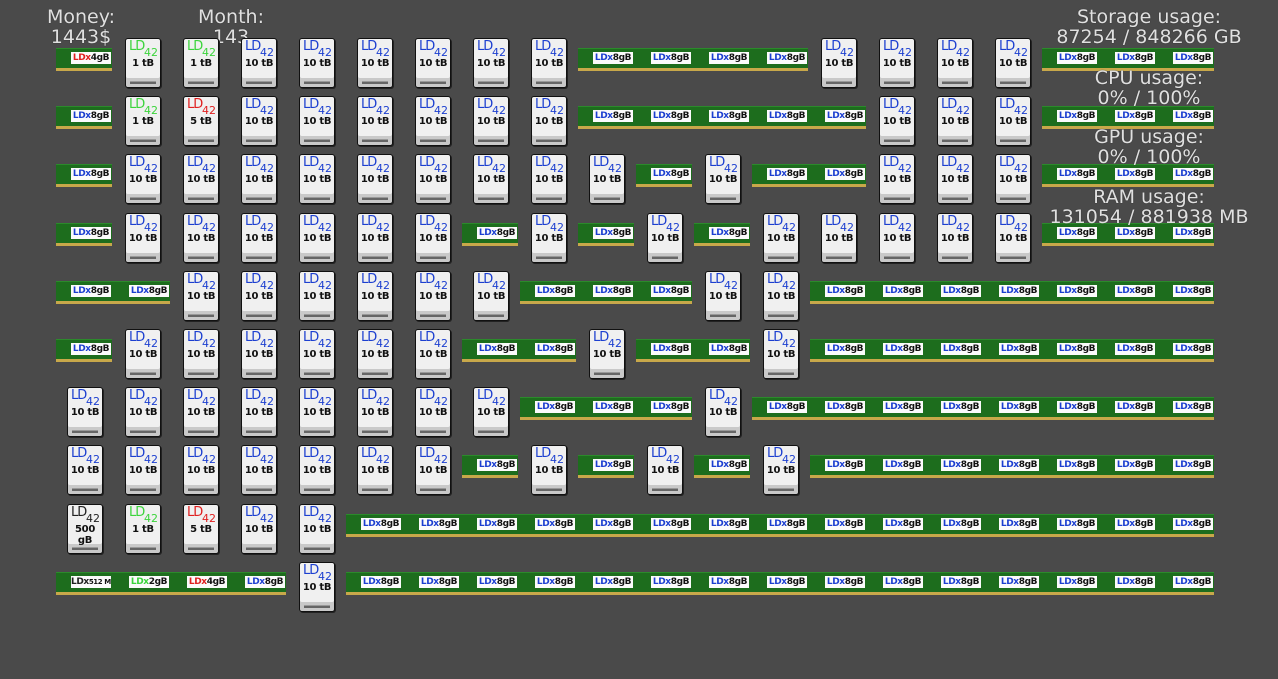 Image resolution: width=1278 pixels, height=679 pixels. What do you see at coordinates (84, 59) in the screenshot?
I see `ram-module-board: LDx4gB` at bounding box center [84, 59].